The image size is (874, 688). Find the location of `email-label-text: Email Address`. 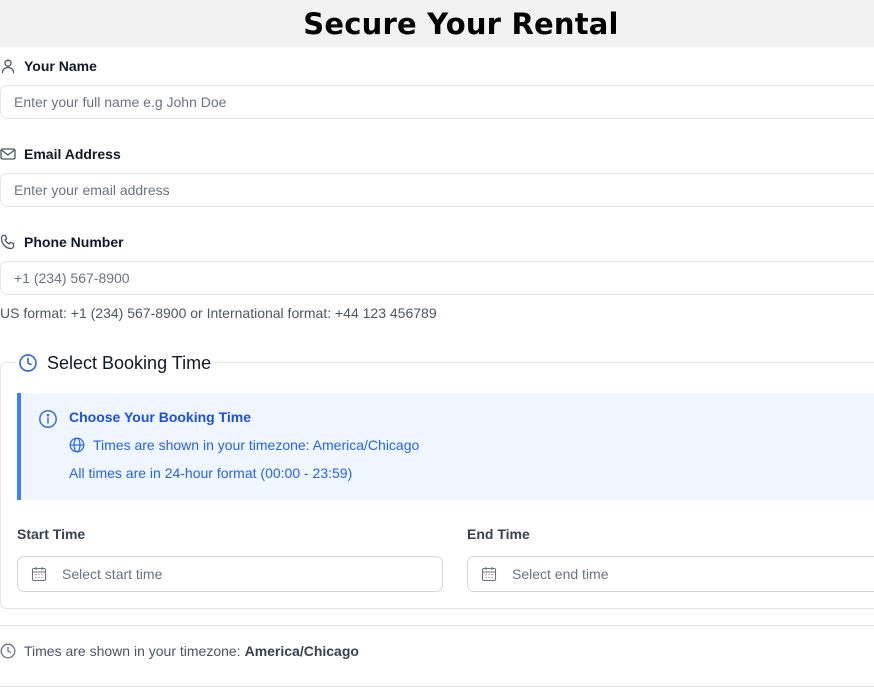

email-label-text: Email Address is located at coordinates (72, 154).